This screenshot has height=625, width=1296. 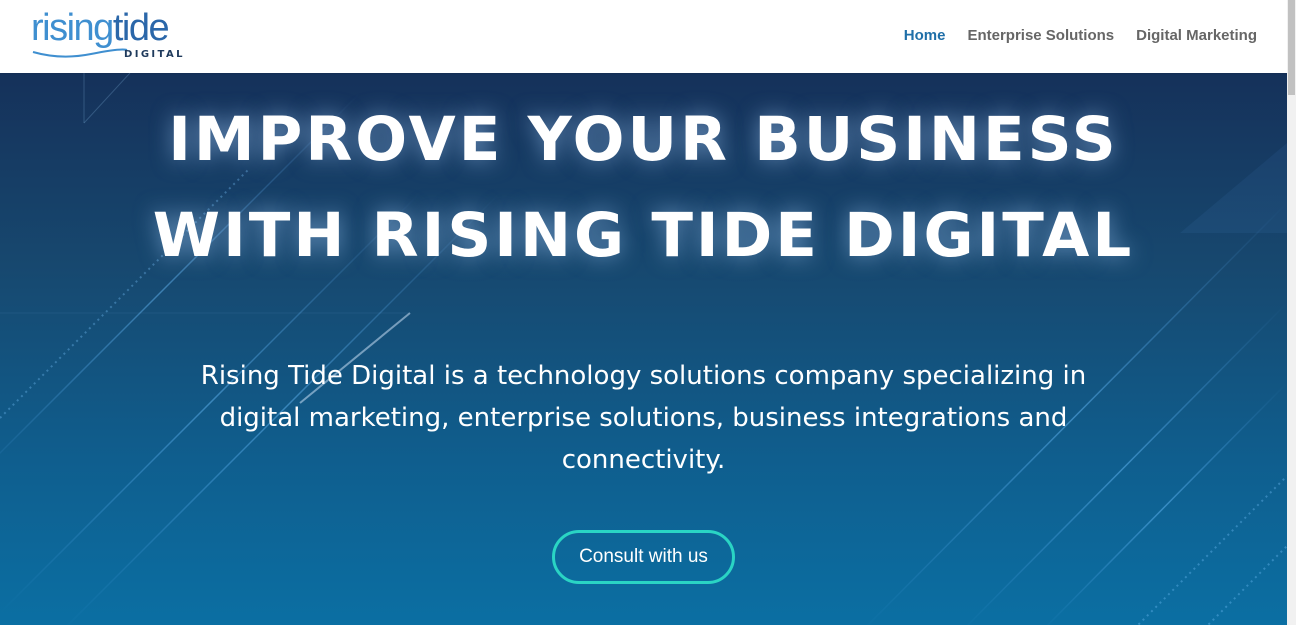 What do you see at coordinates (643, 235) in the screenshot?
I see `hero-title-line-2: WITH RISING TIDE DIGITAL` at bounding box center [643, 235].